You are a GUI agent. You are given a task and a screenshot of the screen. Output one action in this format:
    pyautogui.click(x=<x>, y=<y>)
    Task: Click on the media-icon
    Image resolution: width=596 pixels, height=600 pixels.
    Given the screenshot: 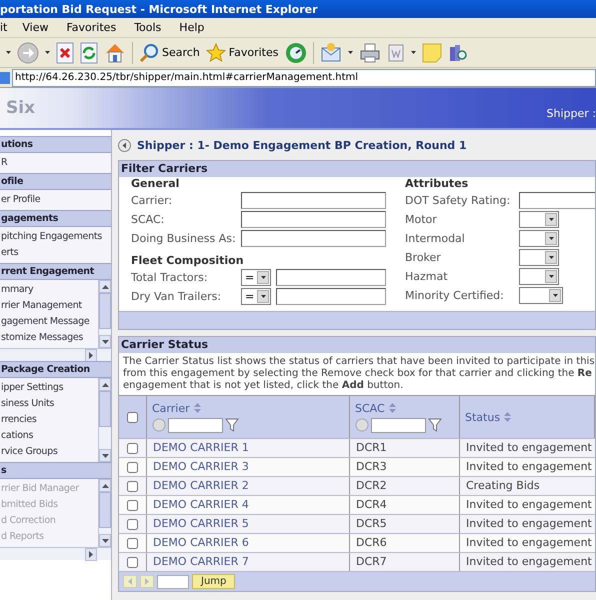 What is the action you would take?
    pyautogui.click(x=295, y=53)
    